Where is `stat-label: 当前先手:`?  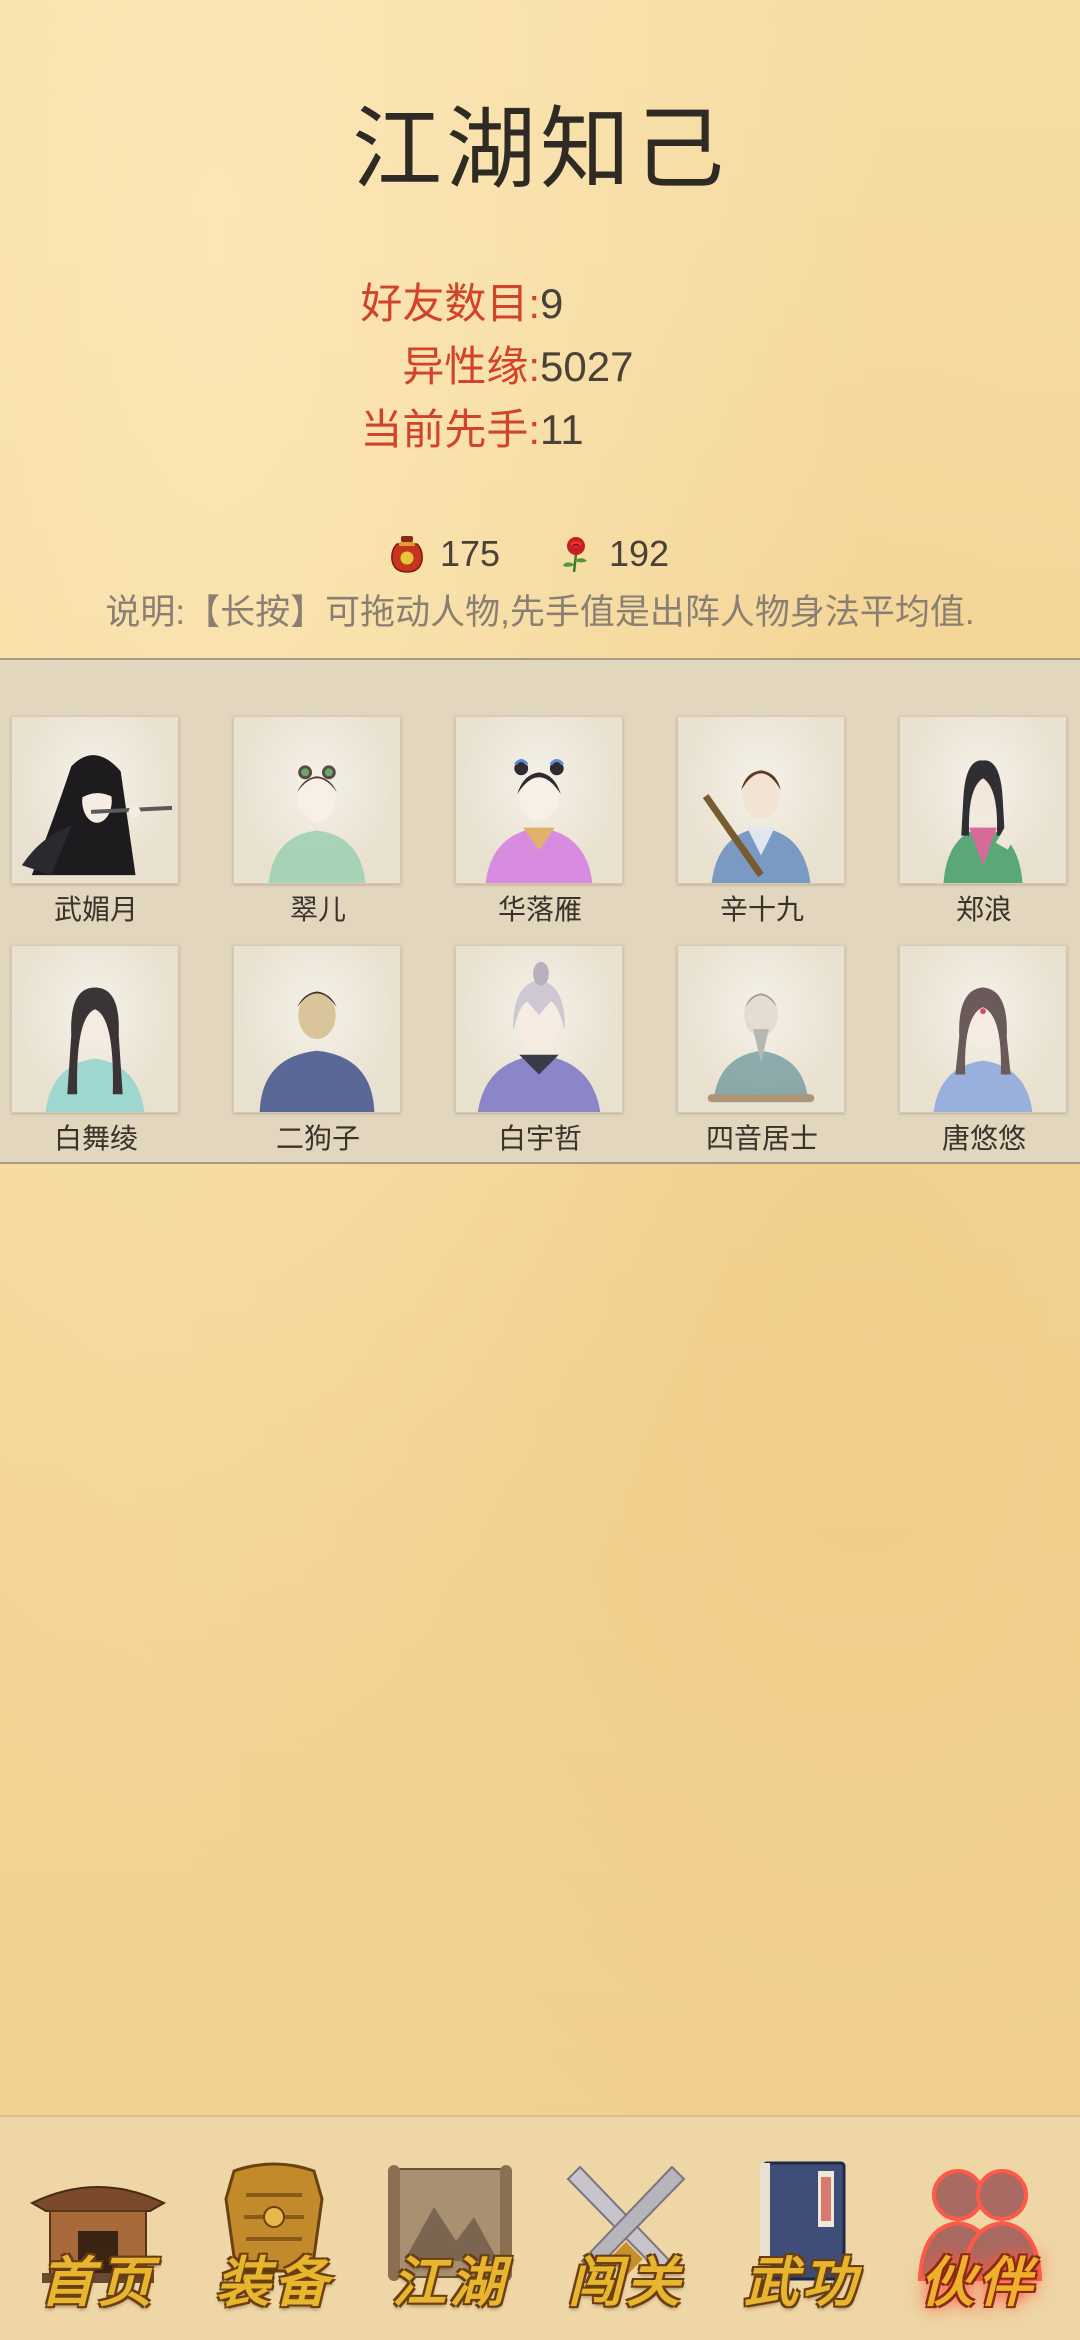
stat-label: 当前先手: is located at coordinates (450, 429).